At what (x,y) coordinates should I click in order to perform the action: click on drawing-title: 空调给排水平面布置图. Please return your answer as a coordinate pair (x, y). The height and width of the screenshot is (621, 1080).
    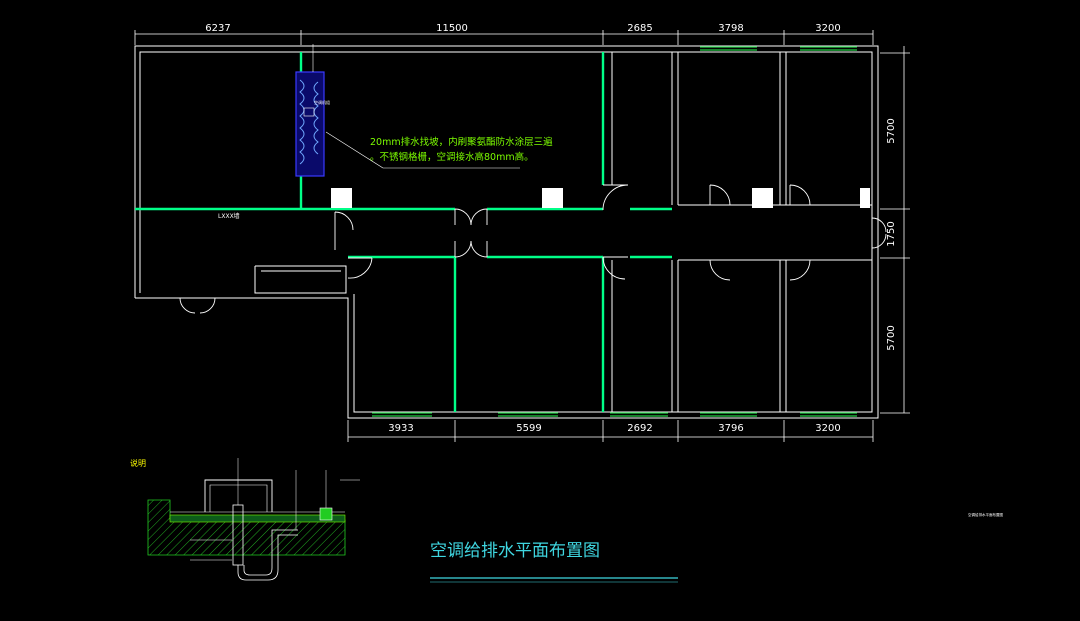
    Looking at the image, I should click on (515, 551).